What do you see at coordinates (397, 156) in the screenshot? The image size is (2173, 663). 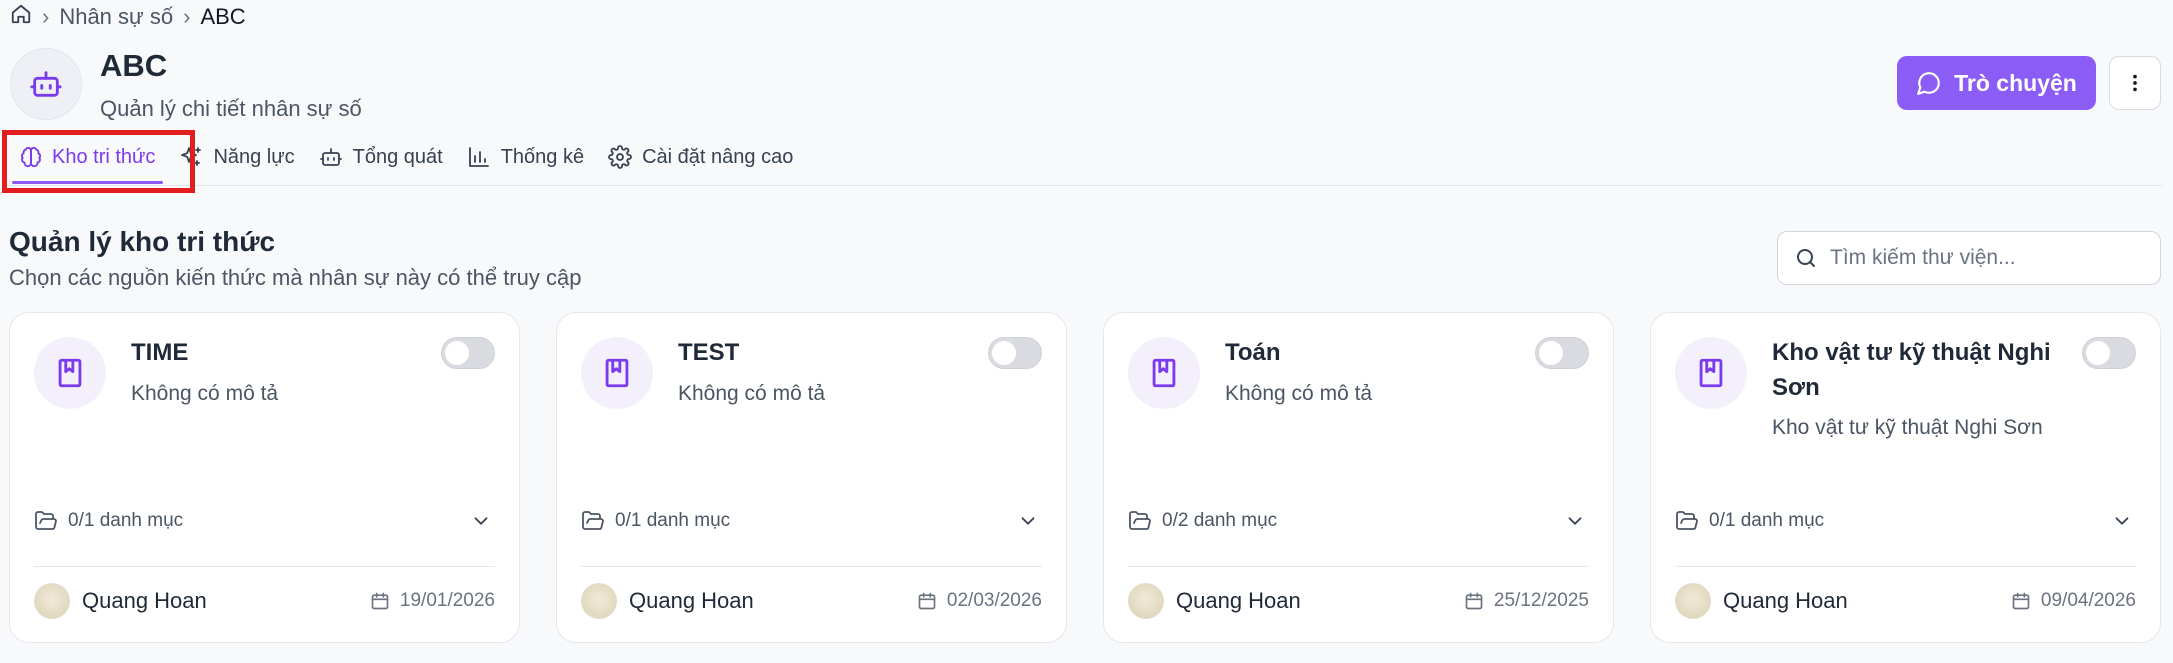 I see `tab-label: Tổng quát` at bounding box center [397, 156].